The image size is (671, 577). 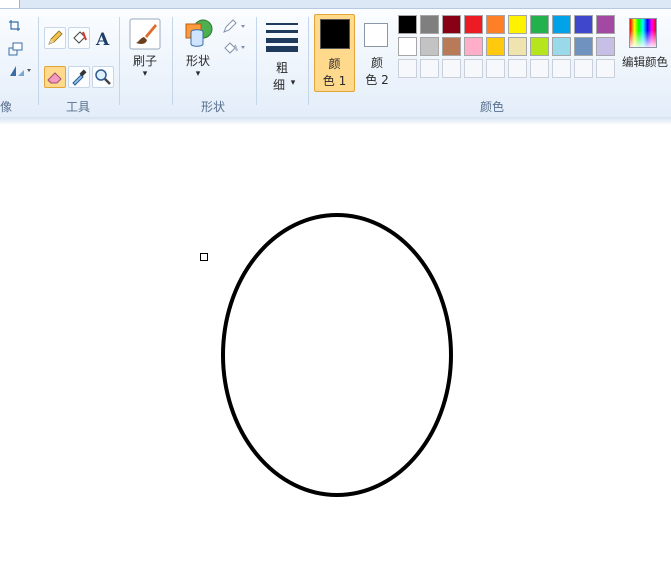 I want to click on rotate-icon, so click(x=20, y=72).